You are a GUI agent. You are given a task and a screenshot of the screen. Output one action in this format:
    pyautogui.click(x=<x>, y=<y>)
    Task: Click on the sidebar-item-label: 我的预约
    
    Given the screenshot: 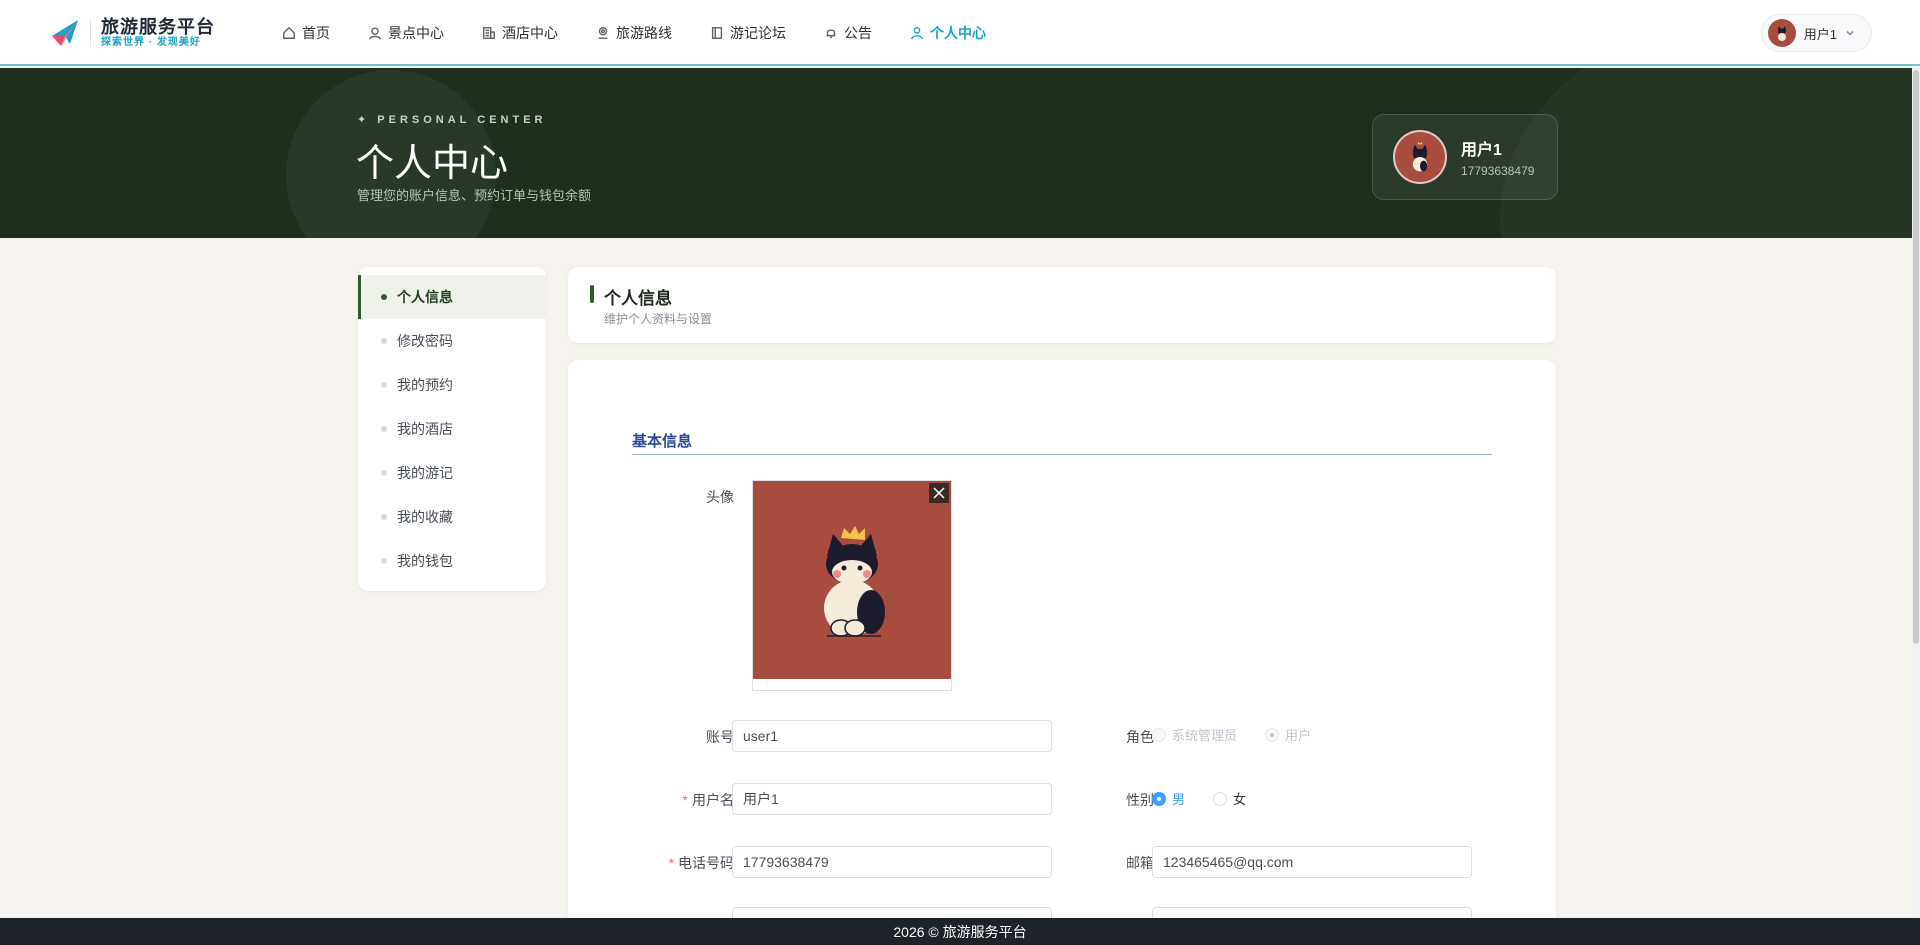 What is the action you would take?
    pyautogui.click(x=425, y=385)
    